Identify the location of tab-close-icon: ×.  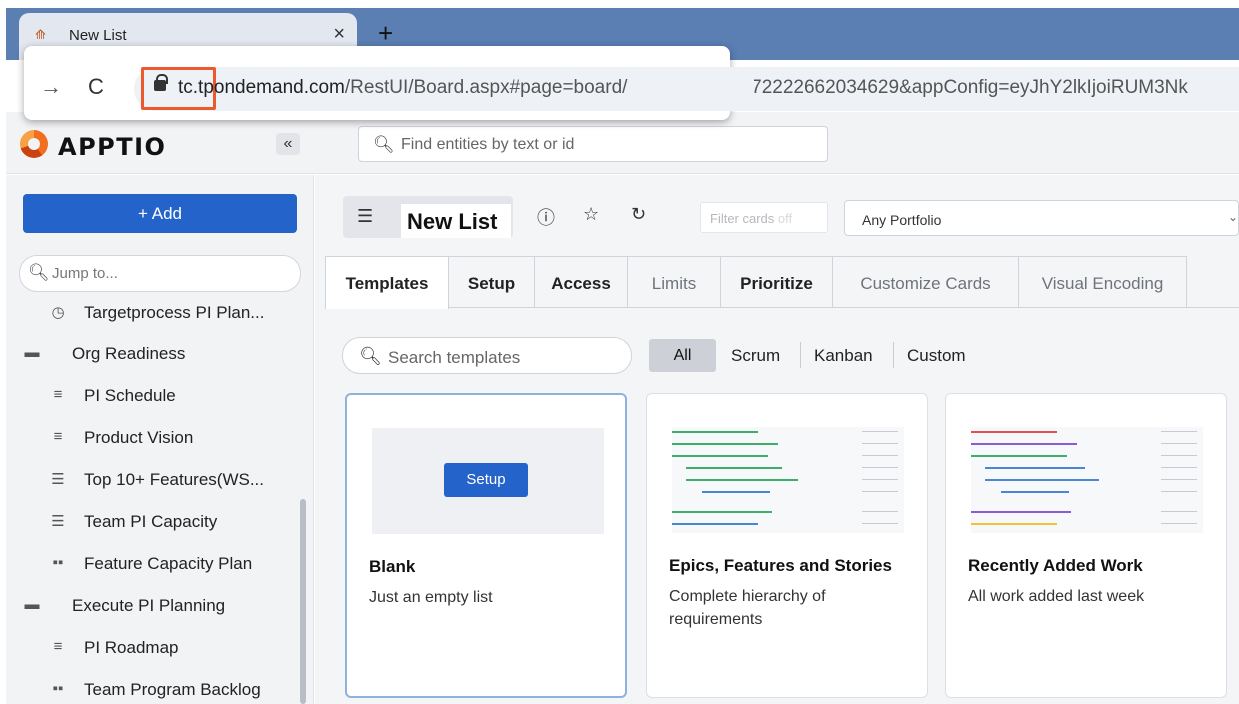
(339, 34).